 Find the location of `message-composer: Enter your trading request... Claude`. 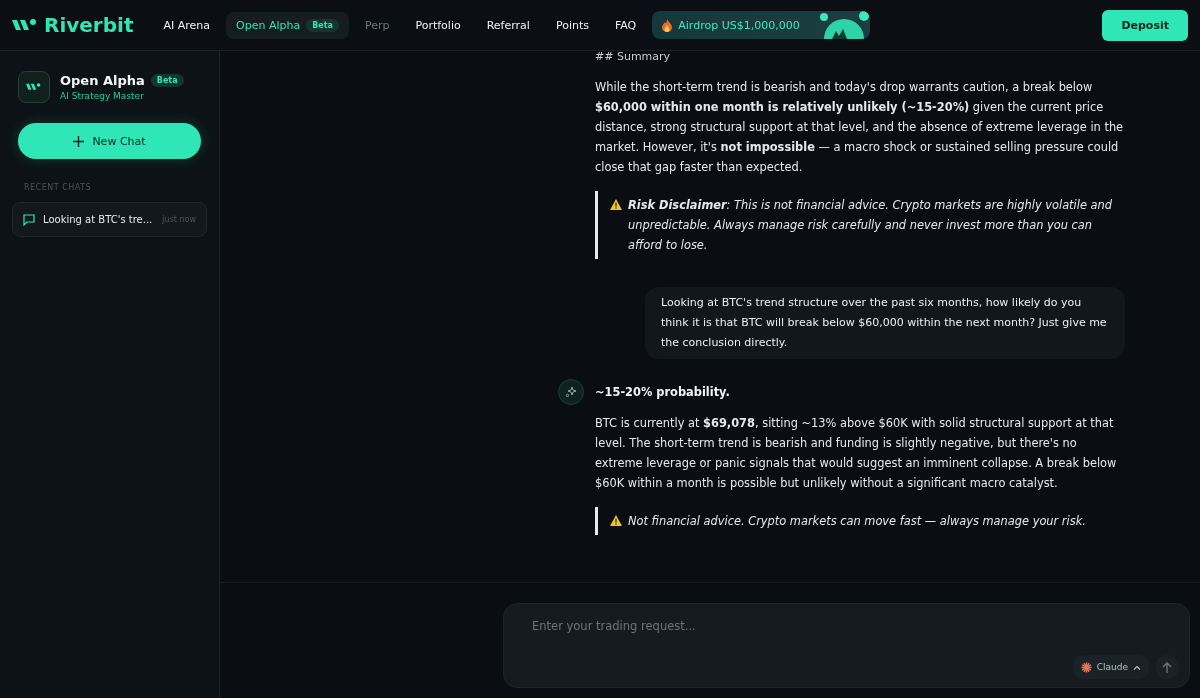

message-composer: Enter your trading request... Claude is located at coordinates (846, 645).